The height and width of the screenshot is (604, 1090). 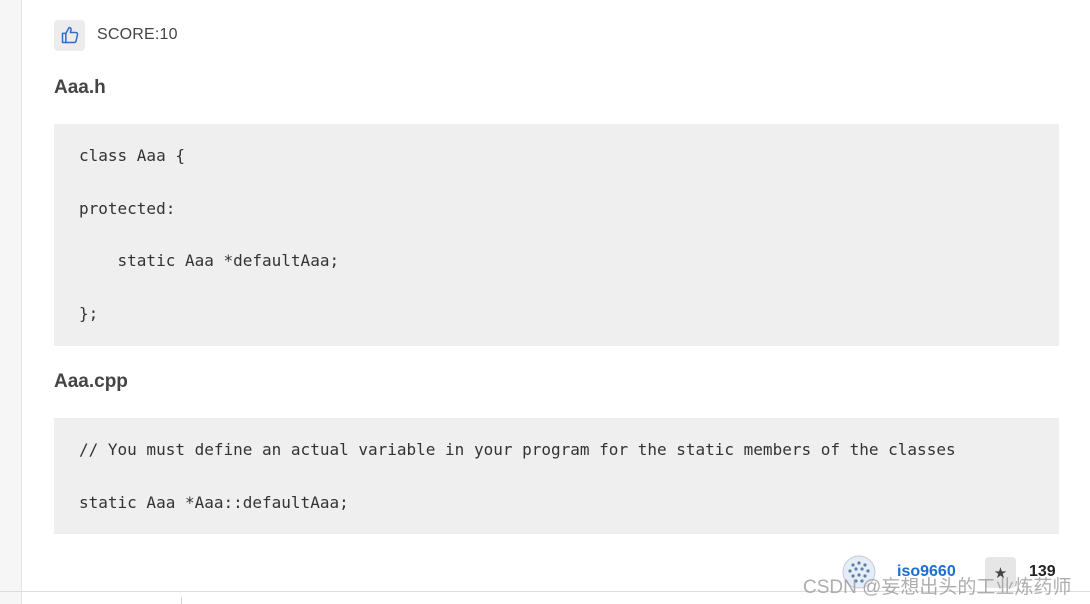 What do you see at coordinates (132, 155) in the screenshot?
I see `code-line: class Aaa {` at bounding box center [132, 155].